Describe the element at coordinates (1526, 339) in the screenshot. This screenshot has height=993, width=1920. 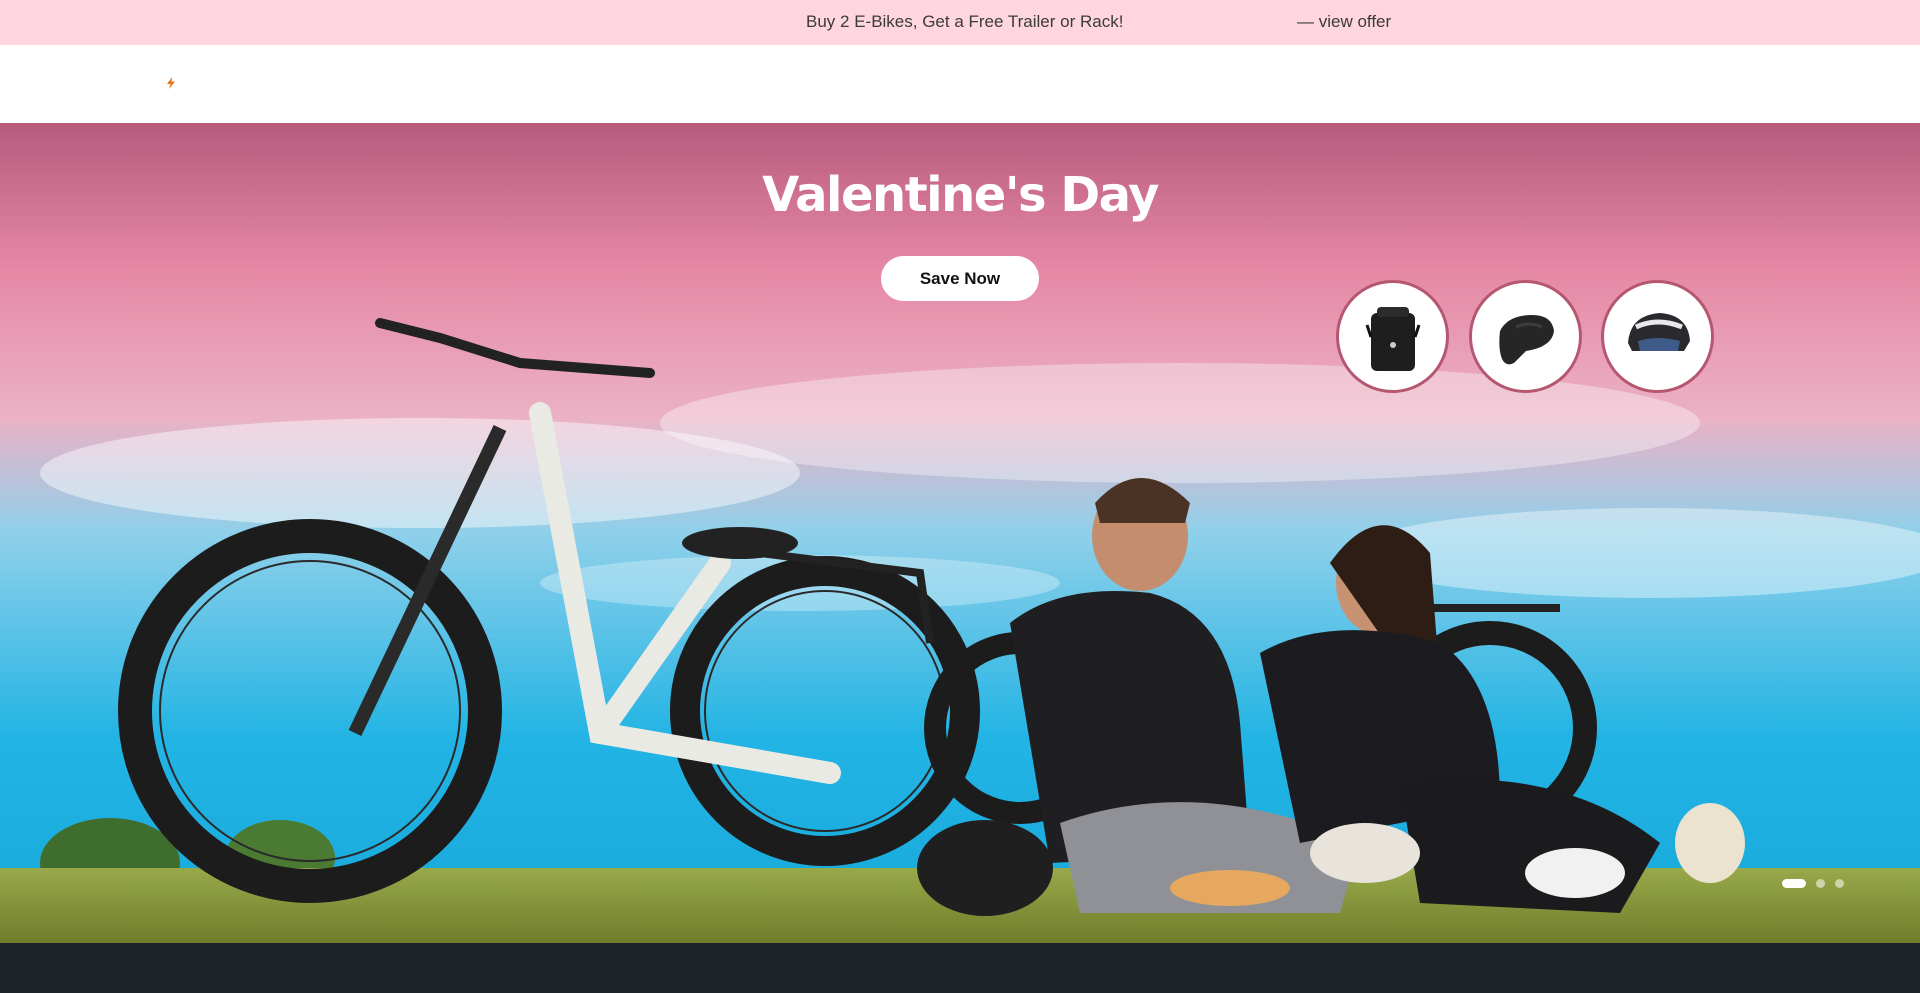
I see `saddle-icon` at that location.